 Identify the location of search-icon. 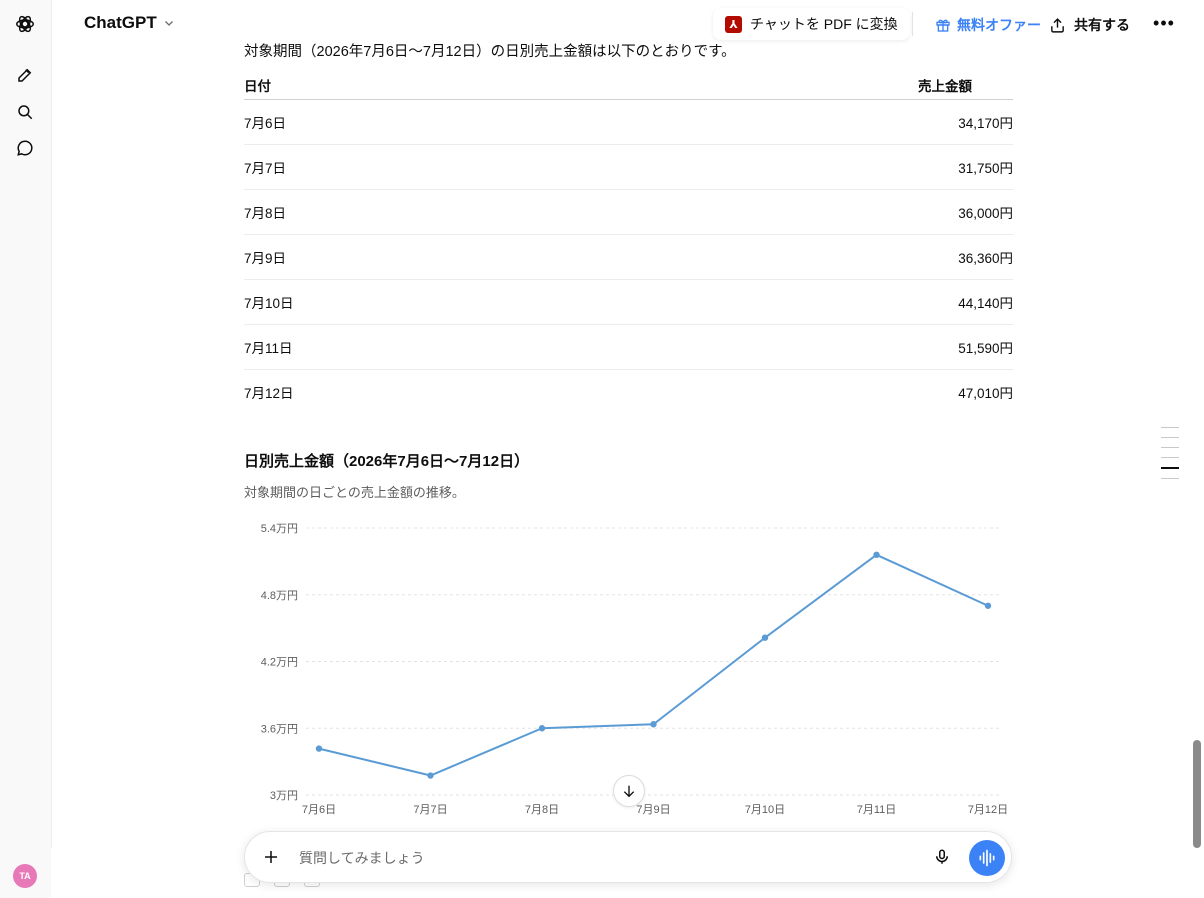
(25, 112).